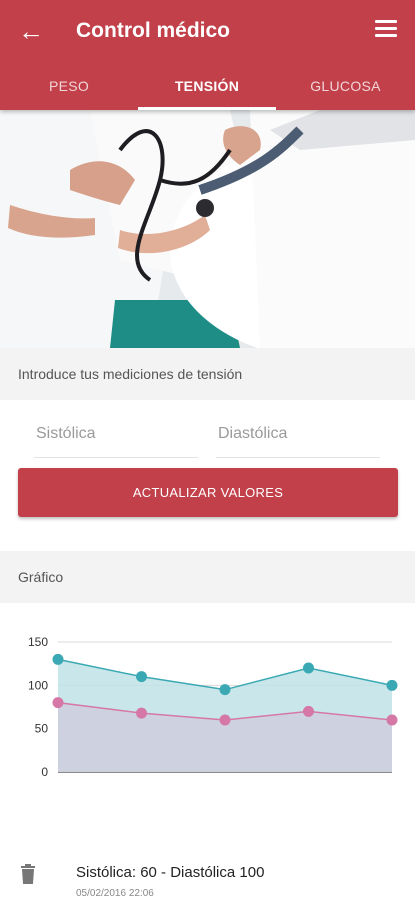 The image size is (415, 900). Describe the element at coordinates (386, 29) in the screenshot. I see `hamburger-menu-icon` at that location.